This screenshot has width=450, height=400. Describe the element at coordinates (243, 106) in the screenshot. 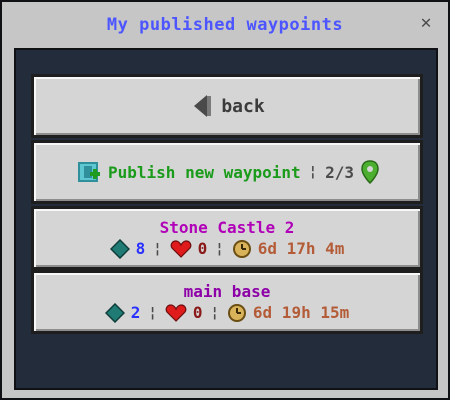

I see `back-label: back` at that location.